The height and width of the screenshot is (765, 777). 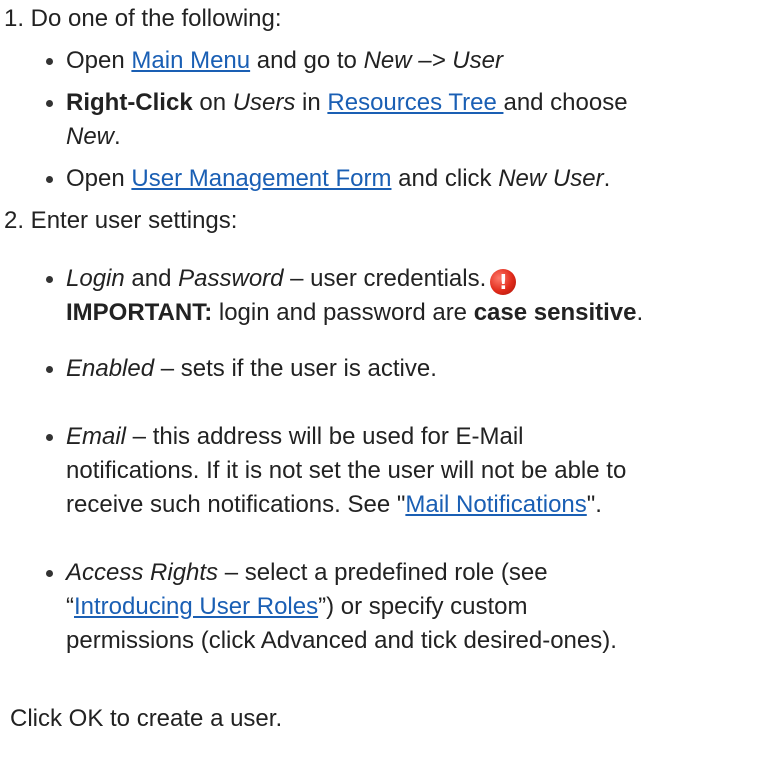 I want to click on bullet-text: in, so click(x=311, y=102).